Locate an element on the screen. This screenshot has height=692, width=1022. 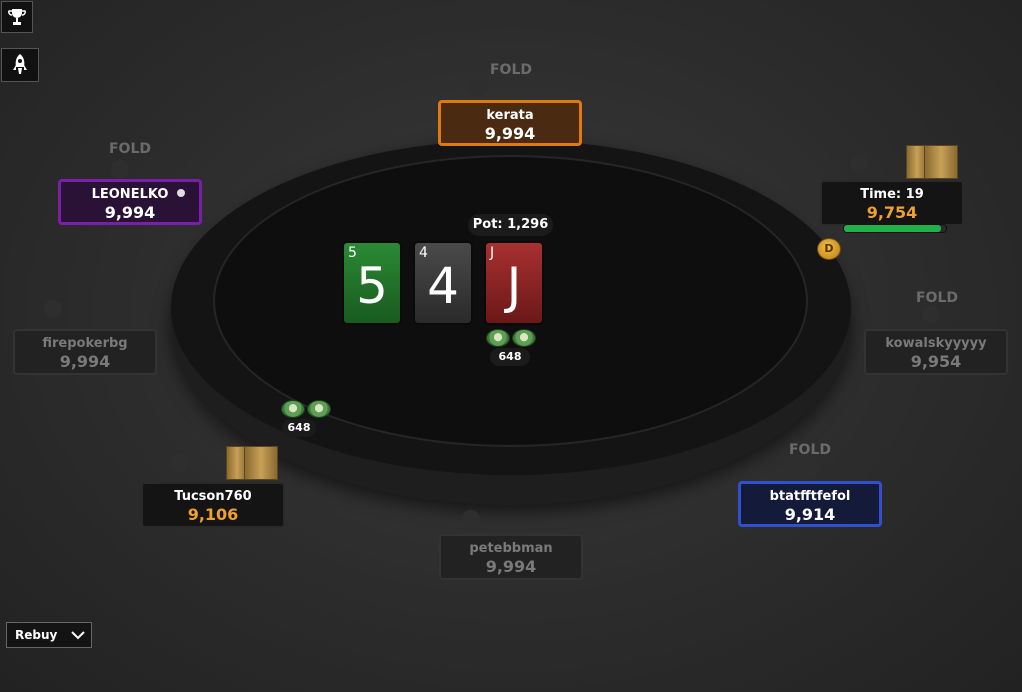
player-stack: 9,106 is located at coordinates (213, 514).